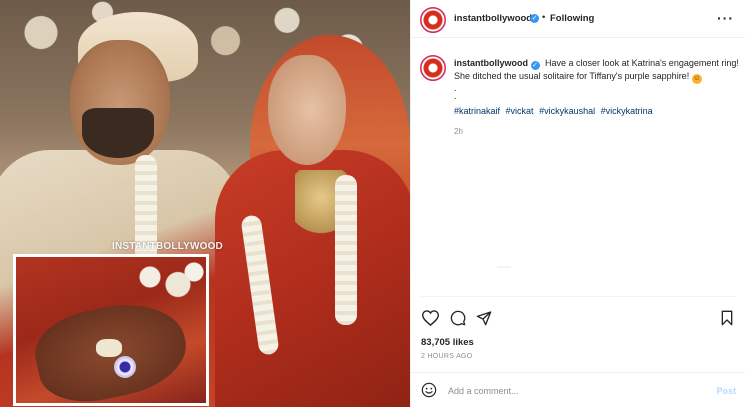  What do you see at coordinates (109, 348) in the screenshot?
I see `ring` at bounding box center [109, 348].